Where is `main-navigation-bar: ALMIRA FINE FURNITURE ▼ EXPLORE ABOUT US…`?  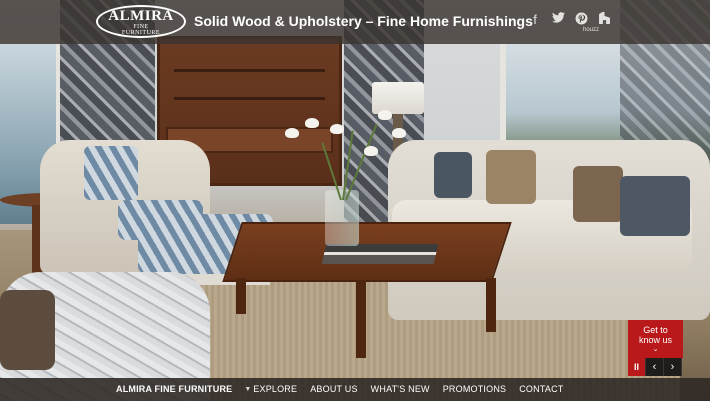 main-navigation-bar: ALMIRA FINE FURNITURE ▼ EXPLORE ABOUT US… is located at coordinates (355, 389).